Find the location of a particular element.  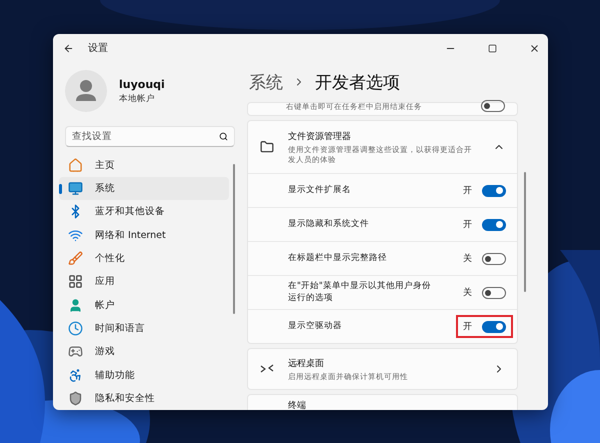

sidebar-label: 隐私和安全性 is located at coordinates (125, 398).